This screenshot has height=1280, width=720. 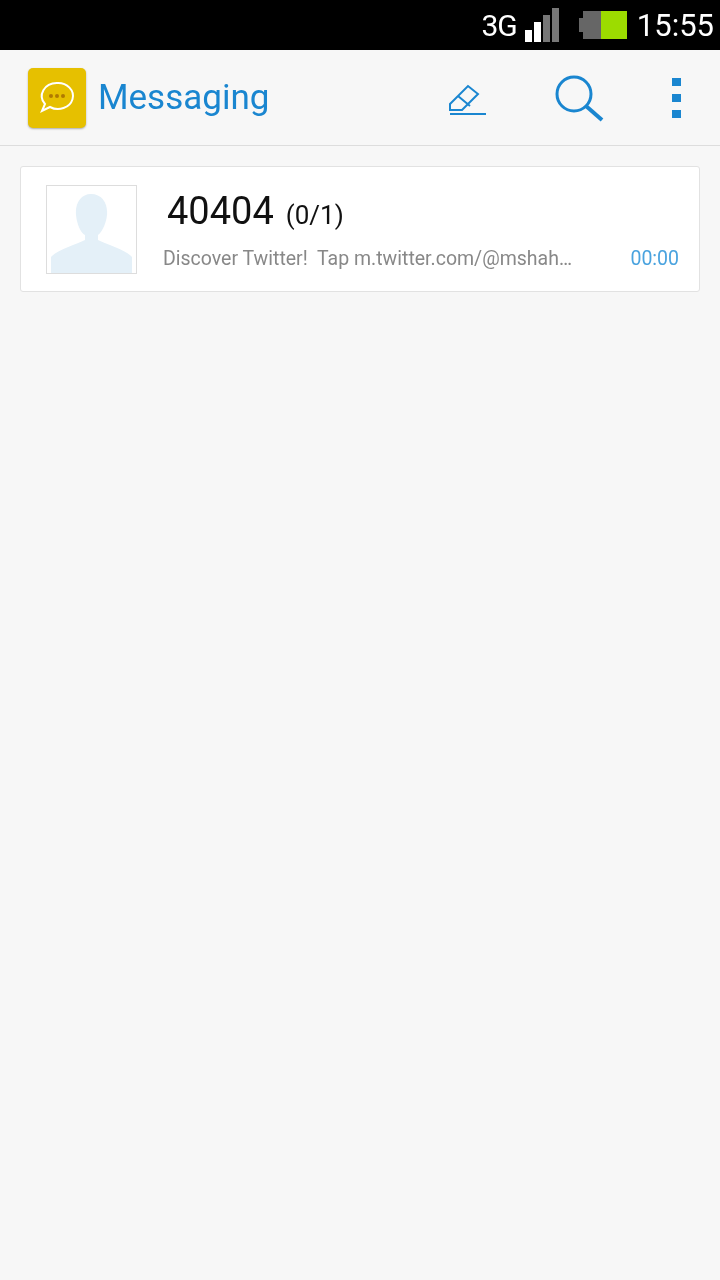 I want to click on message-time: 00:00, so click(x=654, y=258).